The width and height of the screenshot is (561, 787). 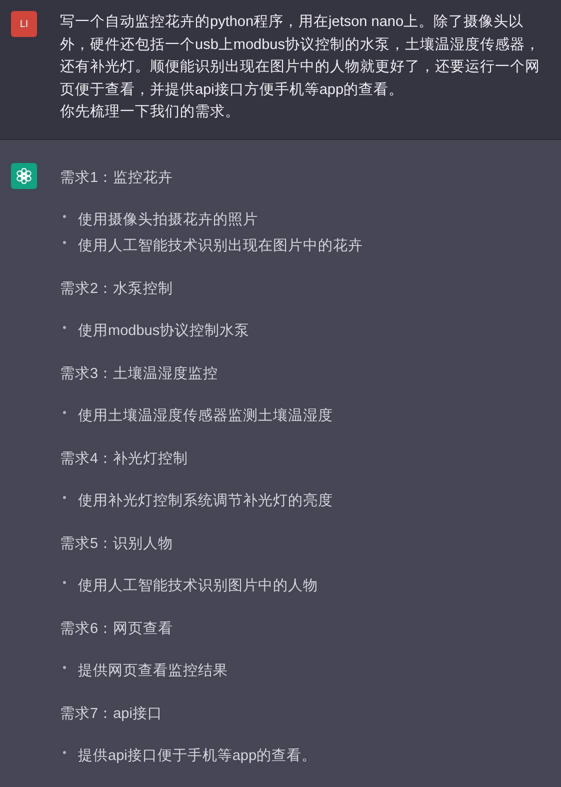 I want to click on requirement-heading: 需求1：监控花卉, so click(x=117, y=178).